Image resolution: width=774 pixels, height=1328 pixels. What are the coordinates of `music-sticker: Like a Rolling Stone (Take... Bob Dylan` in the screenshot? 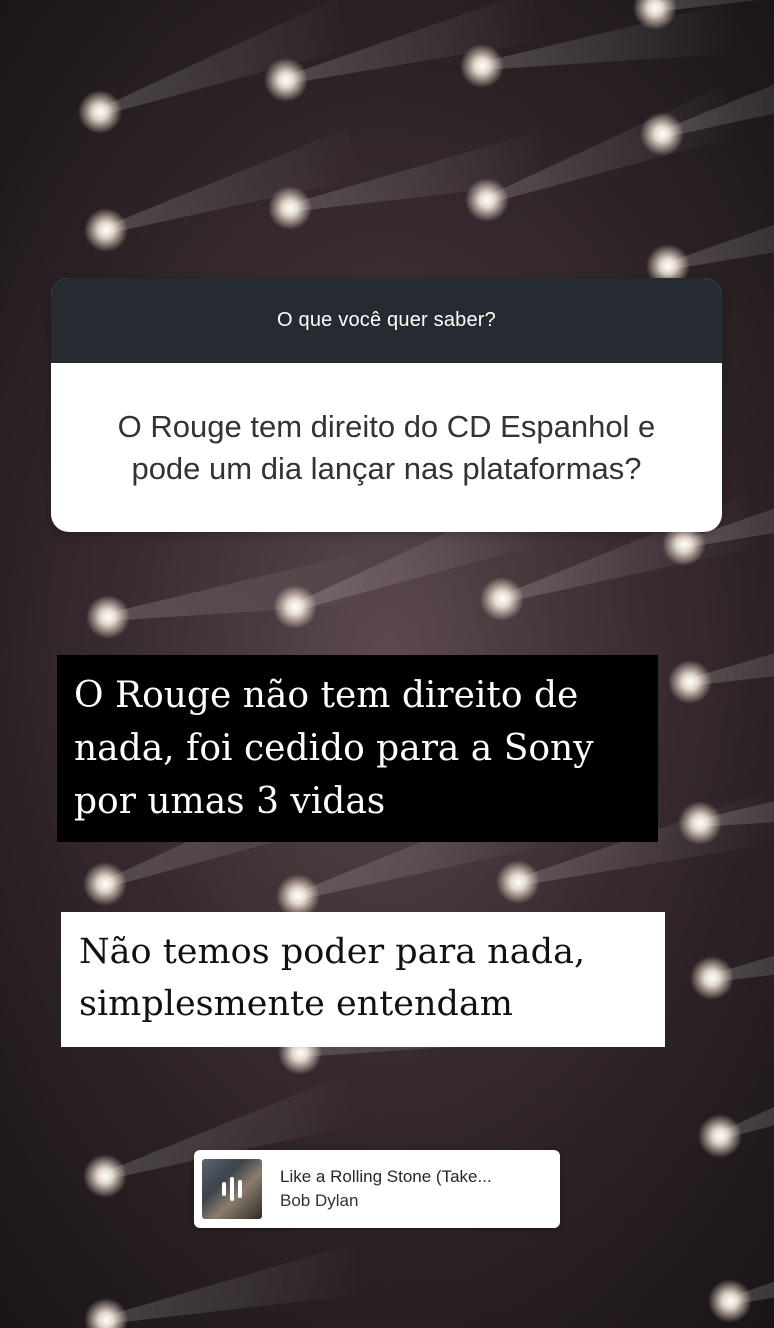 It's located at (377, 1189).